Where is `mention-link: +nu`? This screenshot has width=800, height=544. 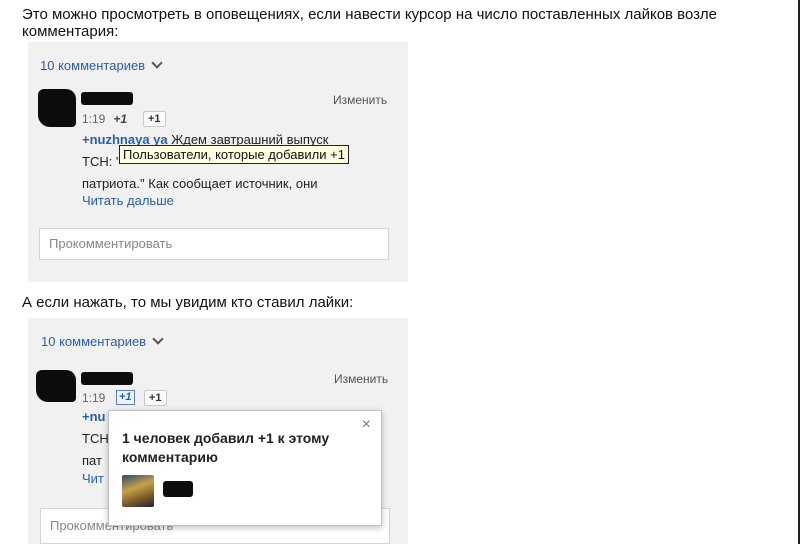 mention-link: +nu is located at coordinates (95, 417).